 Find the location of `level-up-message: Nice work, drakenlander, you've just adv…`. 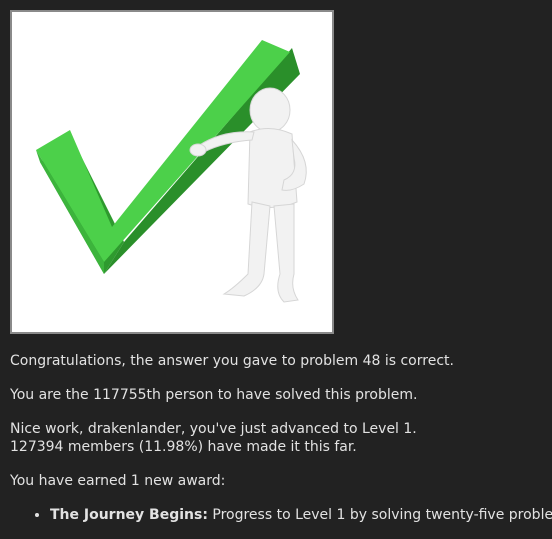

level-up-message: Nice work, drakenlander, you've just adv… is located at coordinates (213, 429).